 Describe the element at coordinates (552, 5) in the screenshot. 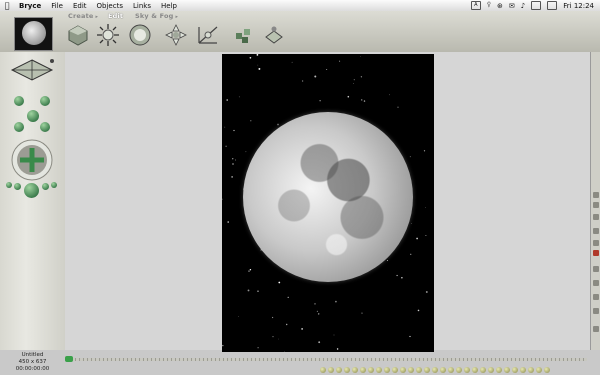

I see `flag-icon` at that location.